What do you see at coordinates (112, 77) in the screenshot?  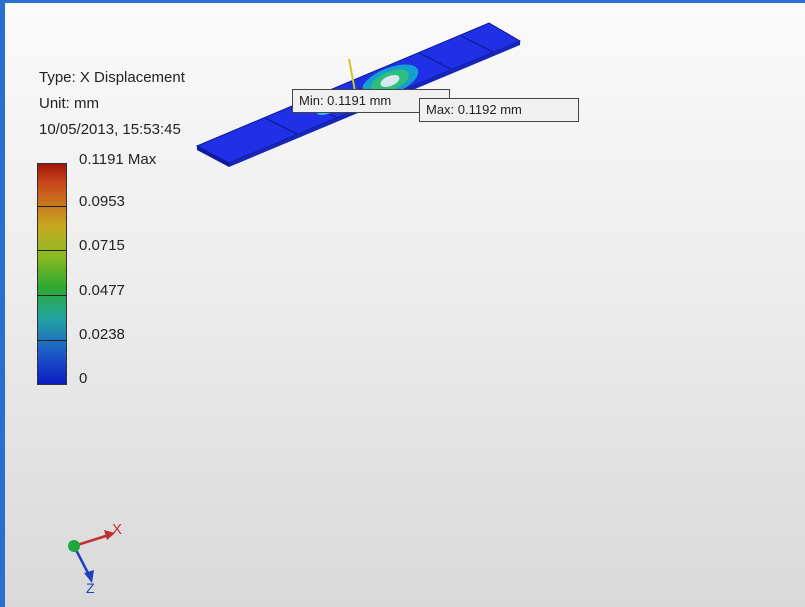 I see `result-type-label: Type: X Displacement` at bounding box center [112, 77].